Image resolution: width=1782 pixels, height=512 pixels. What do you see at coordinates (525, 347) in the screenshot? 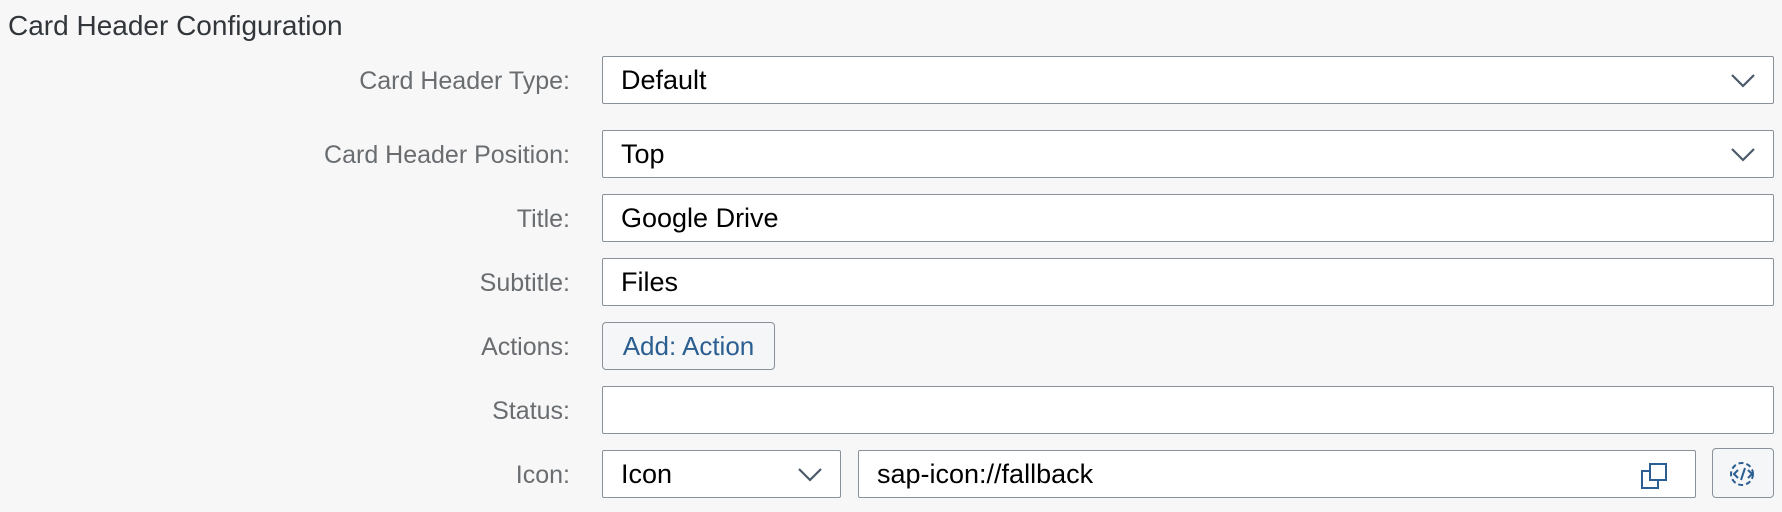
I see `actions-label: Actions:` at bounding box center [525, 347].